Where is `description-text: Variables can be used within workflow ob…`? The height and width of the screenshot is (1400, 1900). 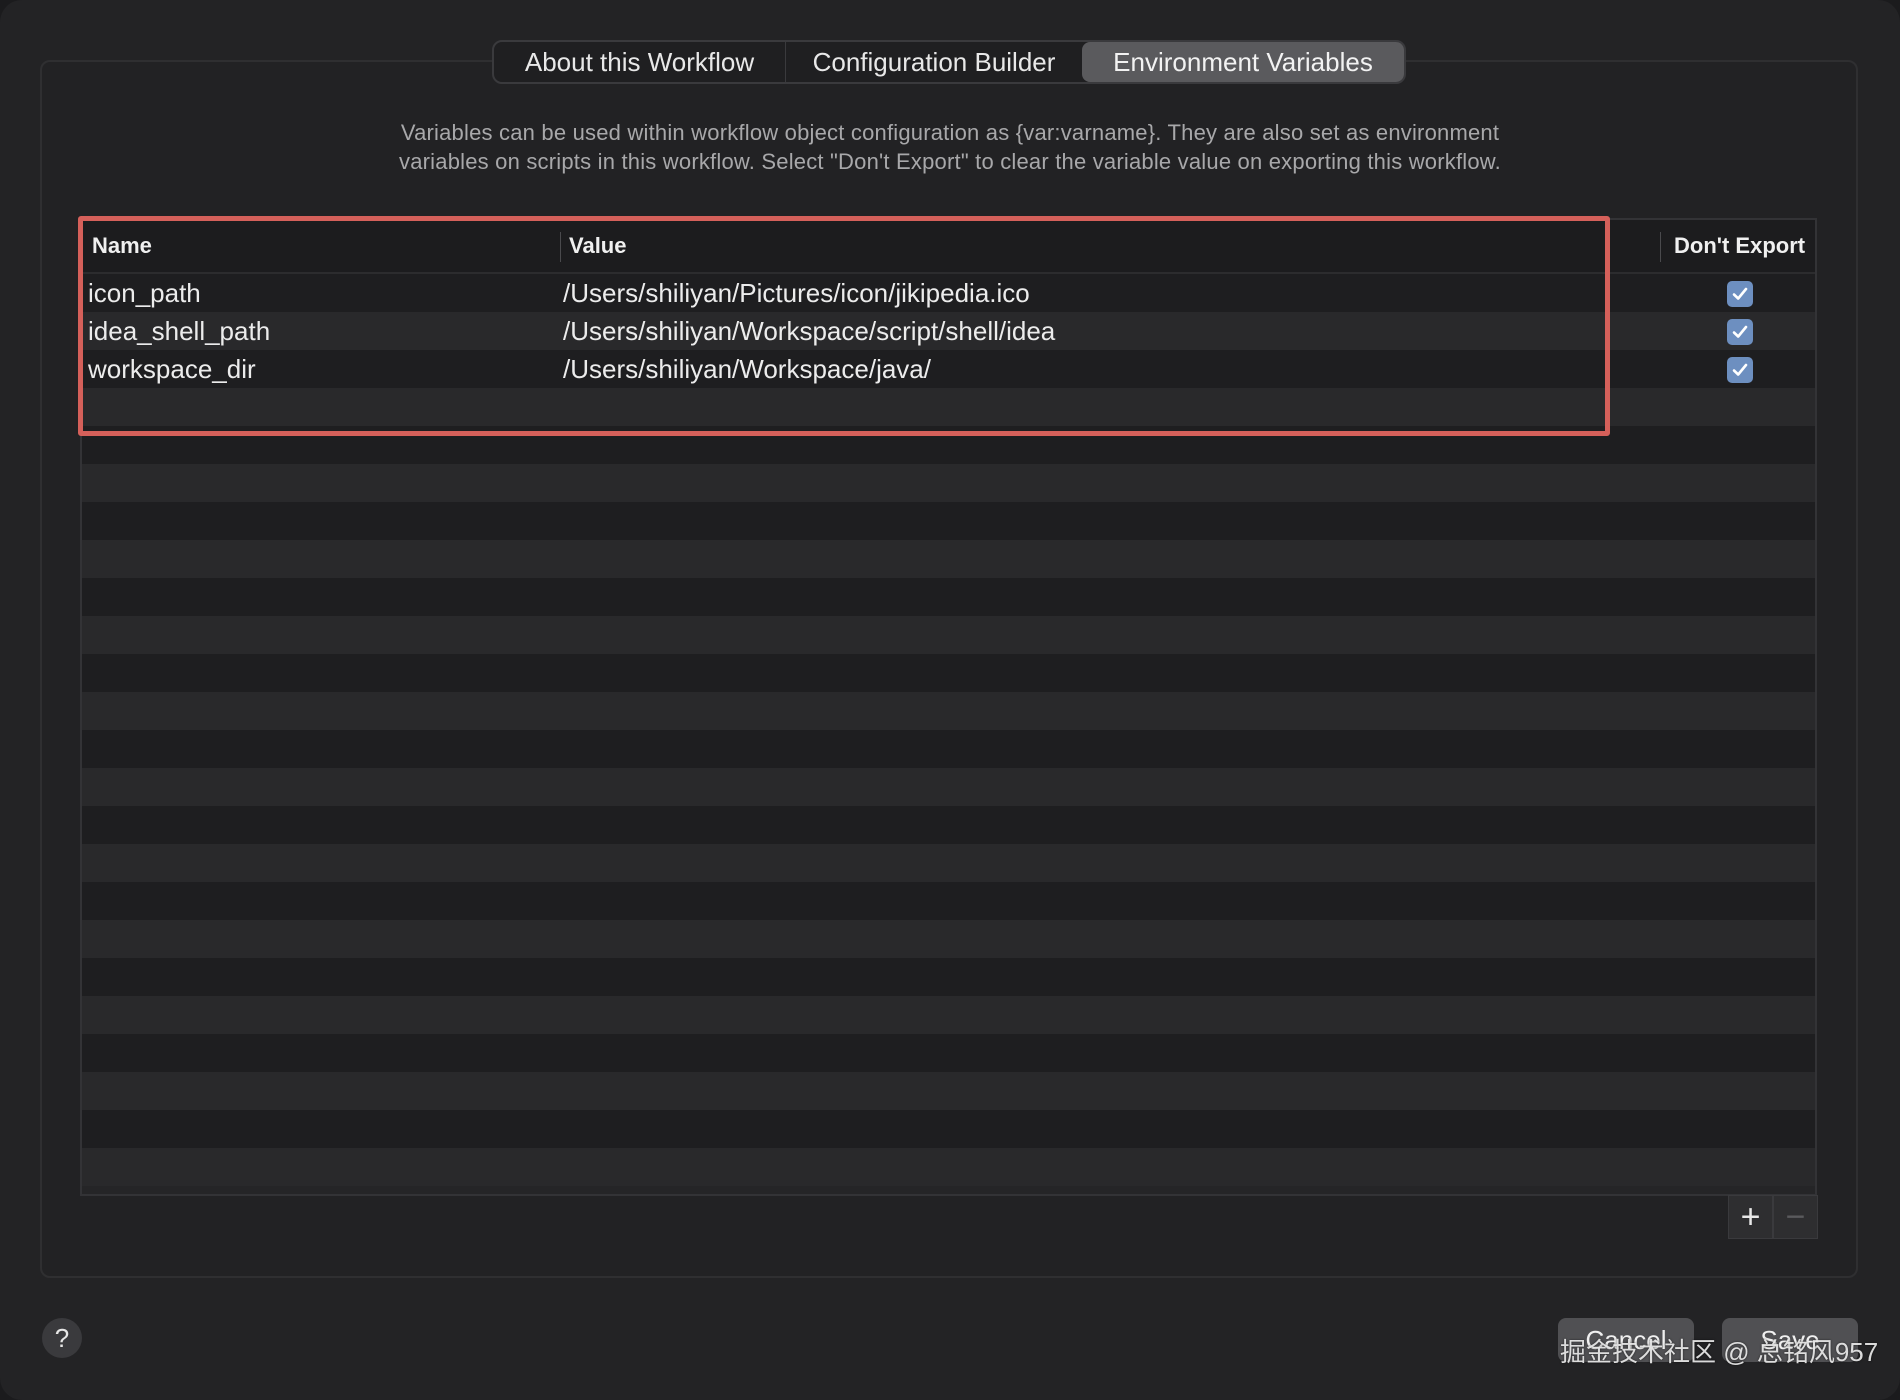
description-text: Variables can be used within workflow ob… is located at coordinates (950, 147).